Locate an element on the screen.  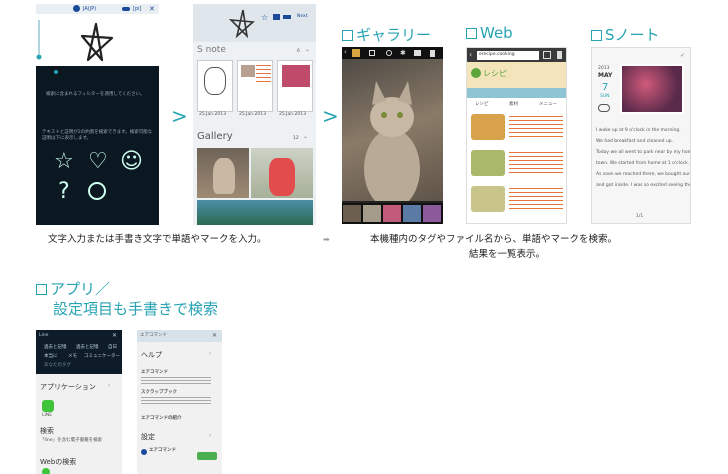
caption-right-2: 結果を一覧表示。 is located at coordinates (507, 254).